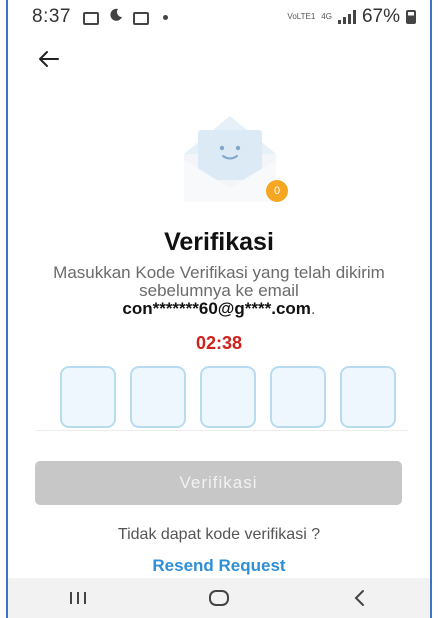 Image resolution: width=438 pixels, height=618 pixels. What do you see at coordinates (360, 598) in the screenshot?
I see `nav-back-icon` at bounding box center [360, 598].